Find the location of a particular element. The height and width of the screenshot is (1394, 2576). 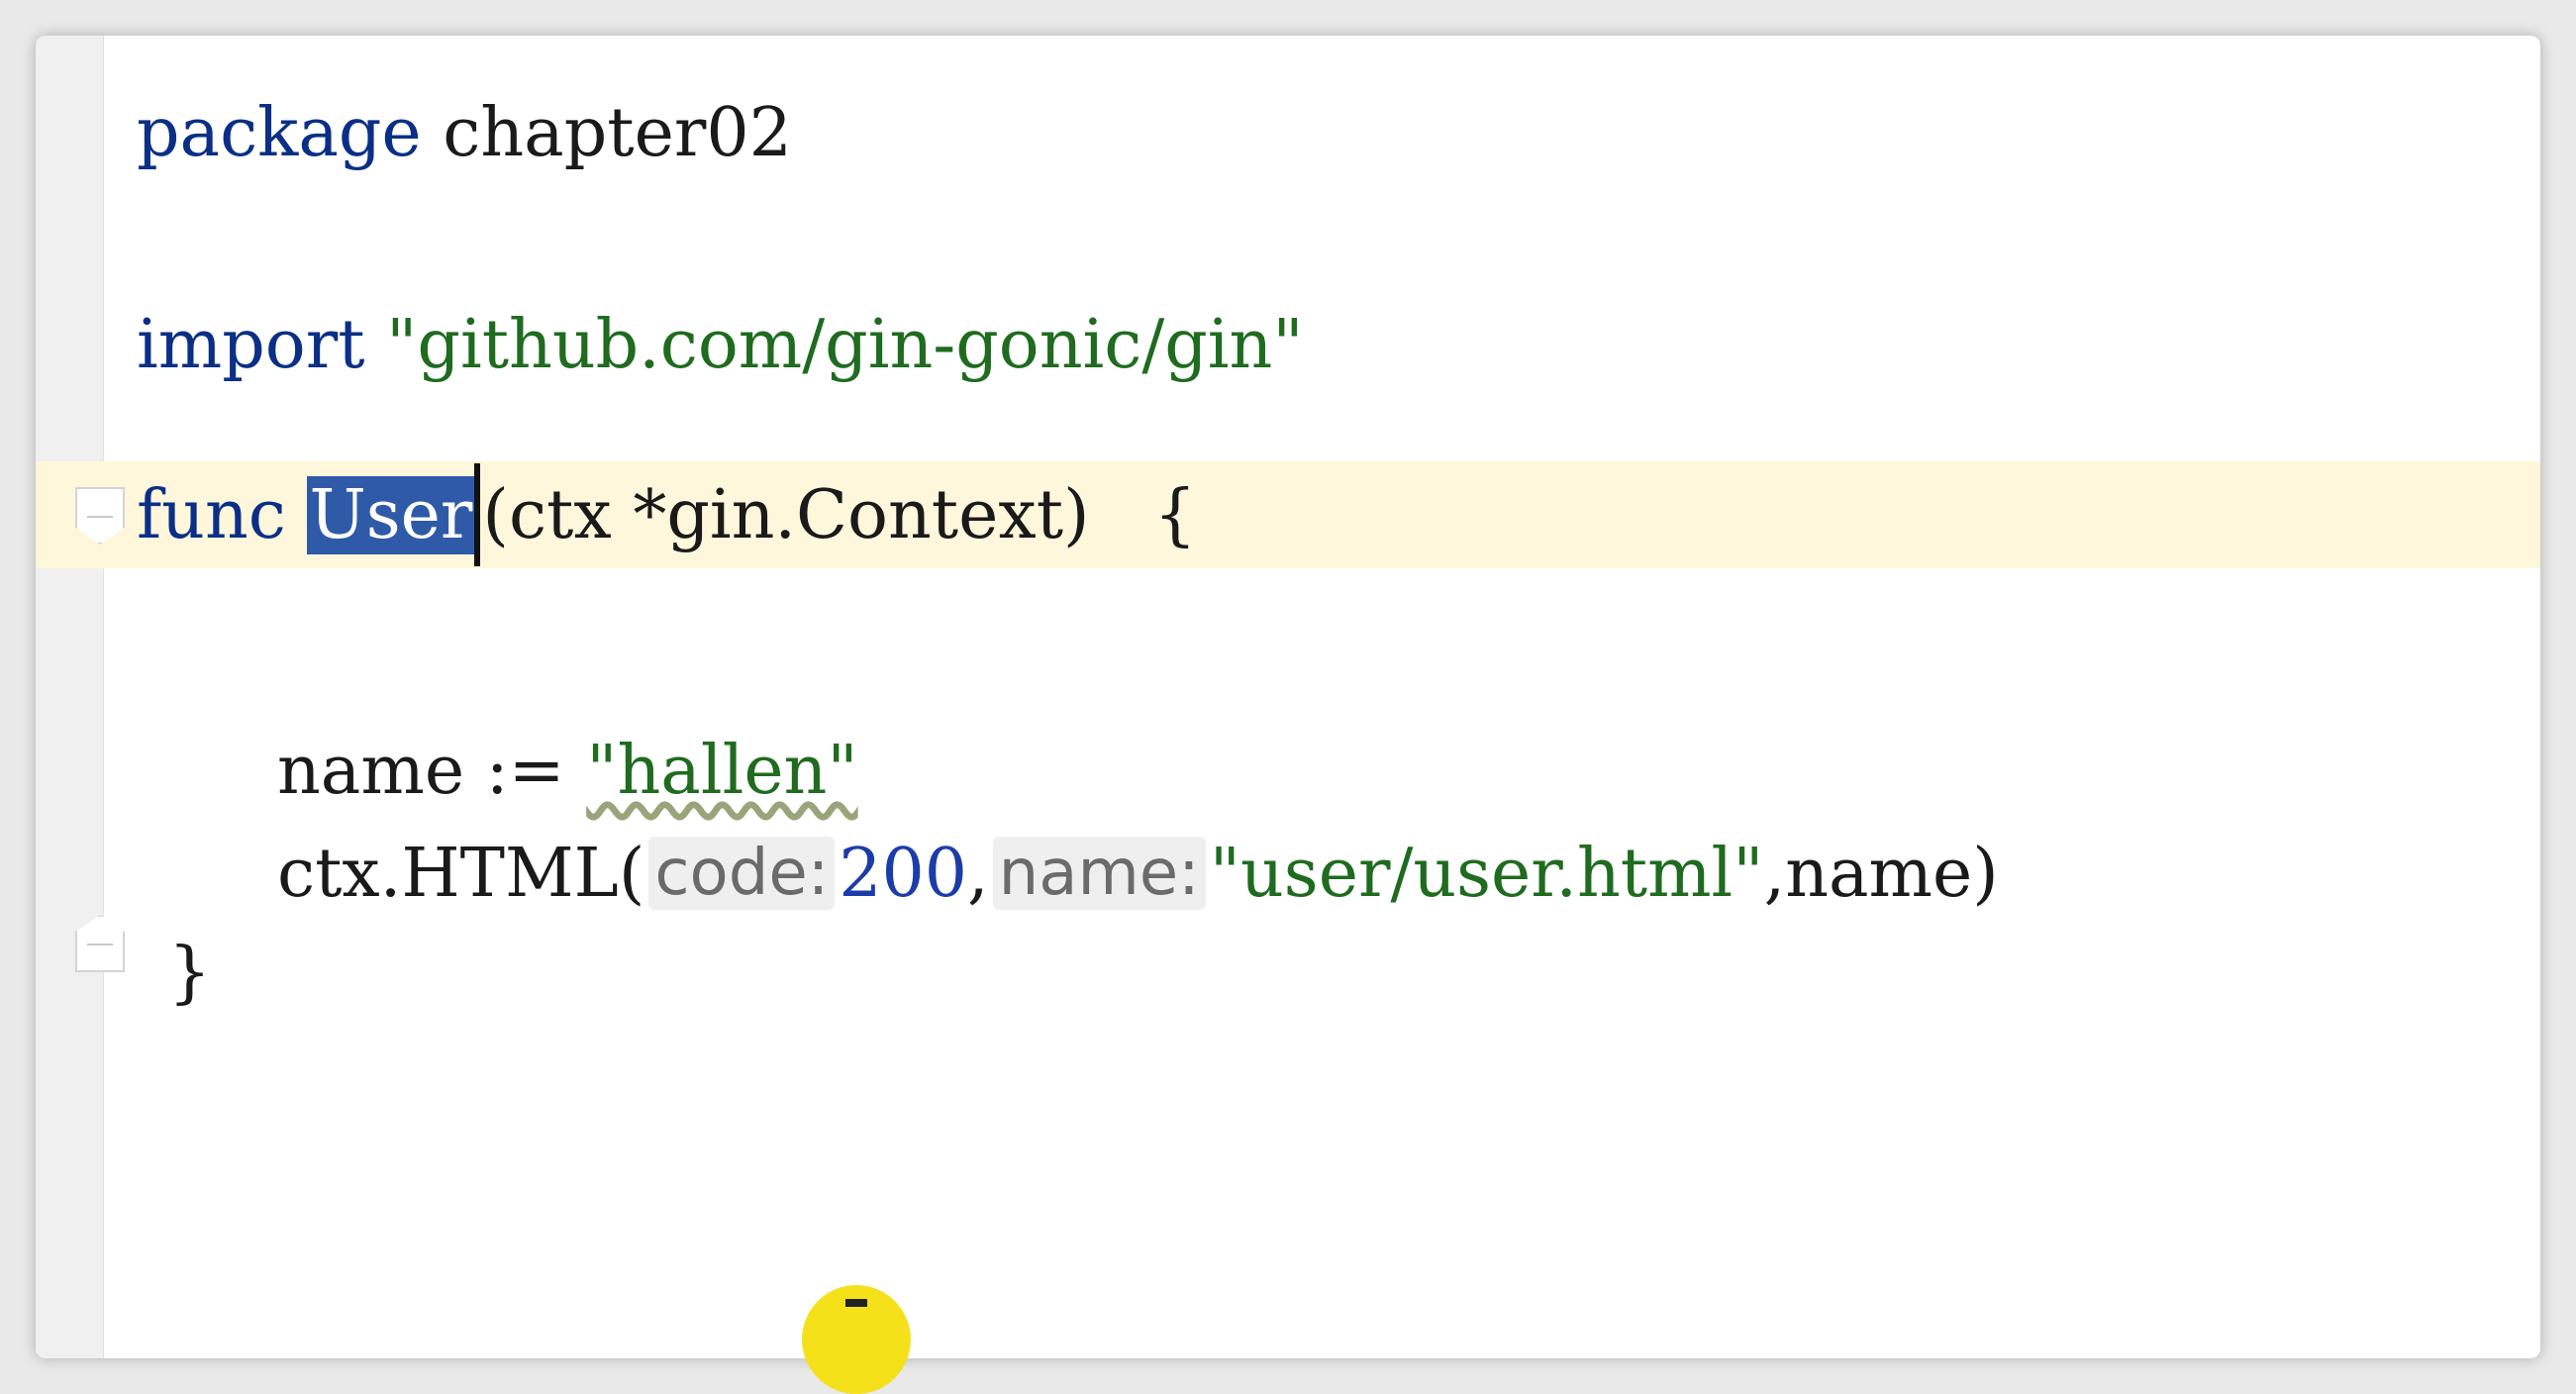

call-tail: ,name) is located at coordinates (1881, 873).